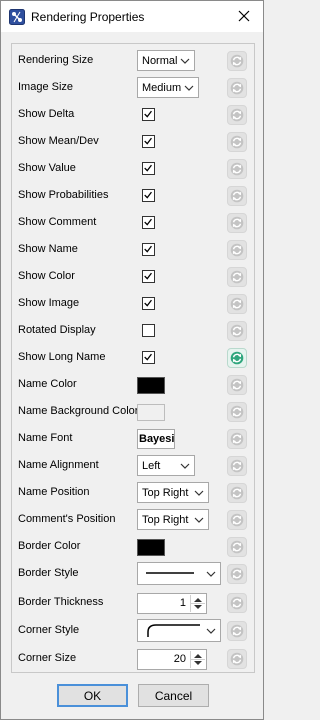 The height and width of the screenshot is (720, 320). Describe the element at coordinates (182, 603) in the screenshot. I see `border-thickness-value: 1` at that location.